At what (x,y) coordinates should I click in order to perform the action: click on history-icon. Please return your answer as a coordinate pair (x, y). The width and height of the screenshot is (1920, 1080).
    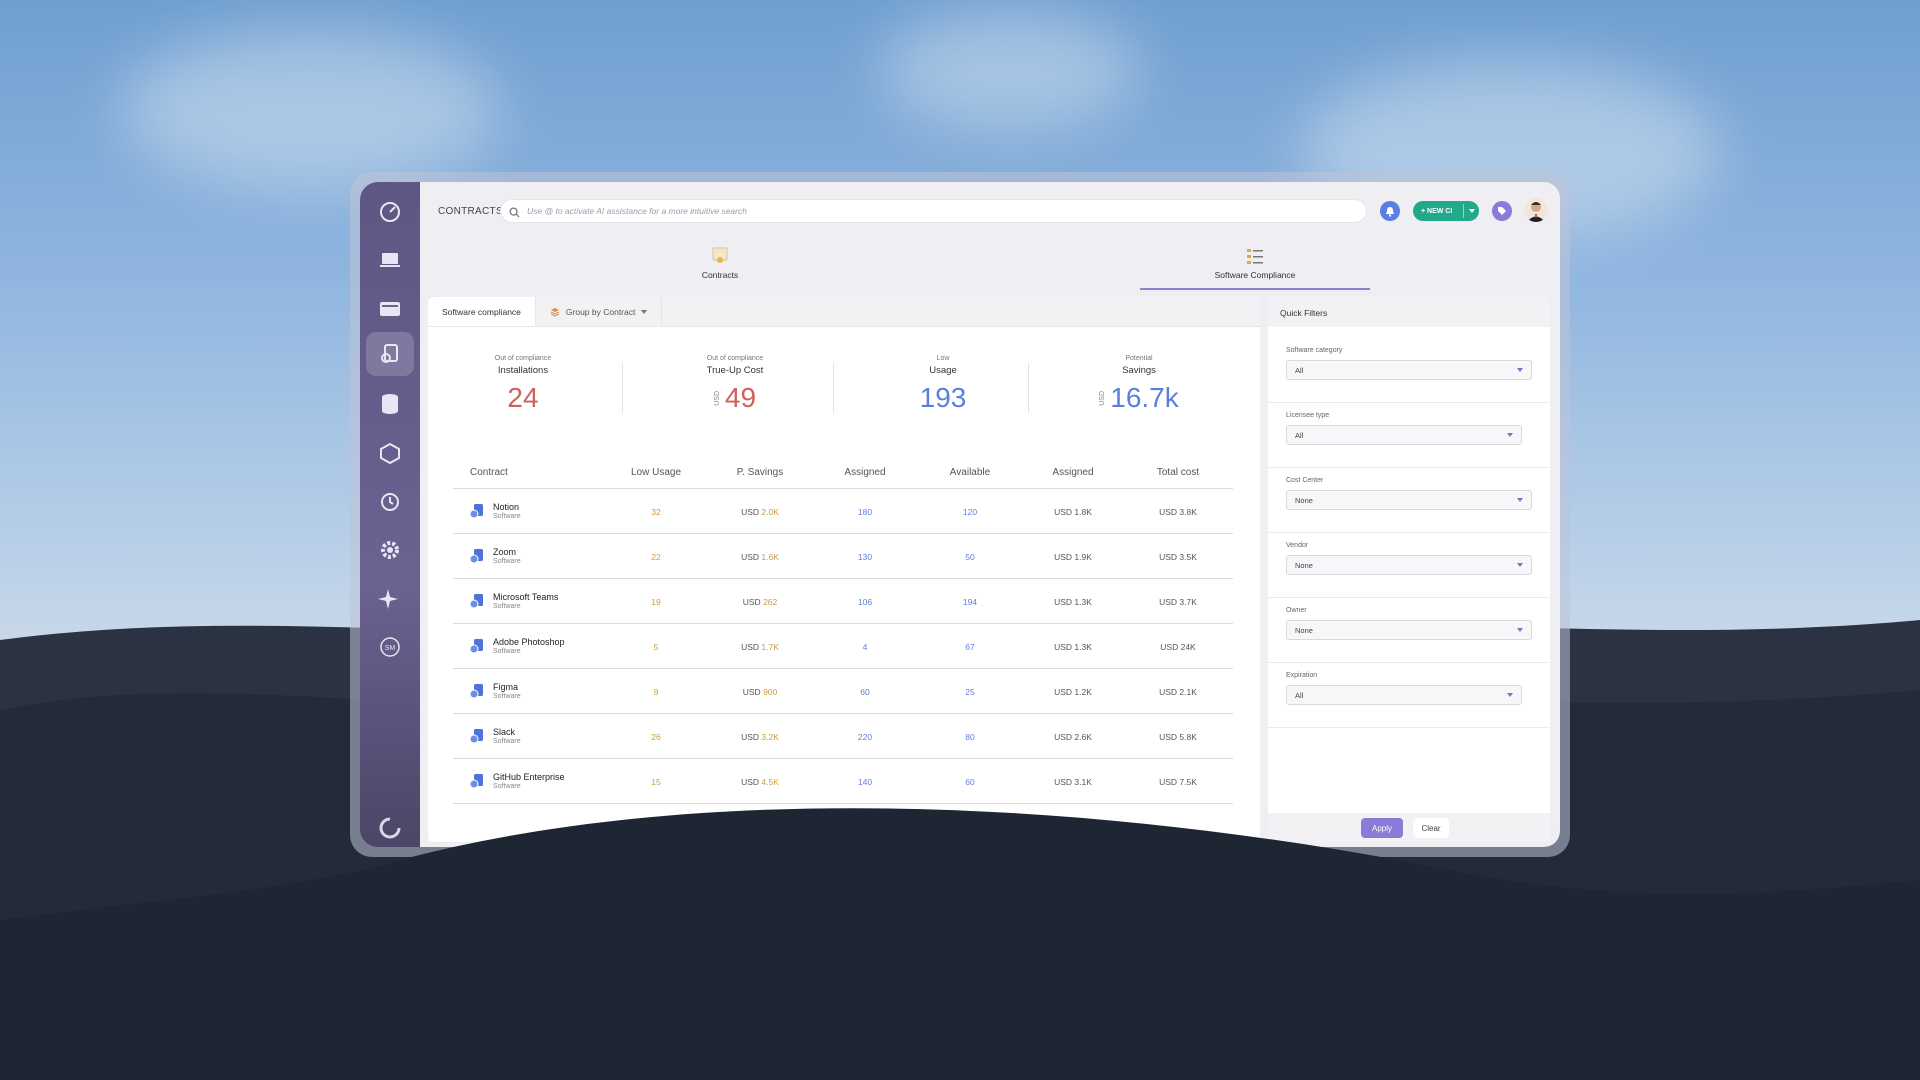
    Looking at the image, I should click on (390, 502).